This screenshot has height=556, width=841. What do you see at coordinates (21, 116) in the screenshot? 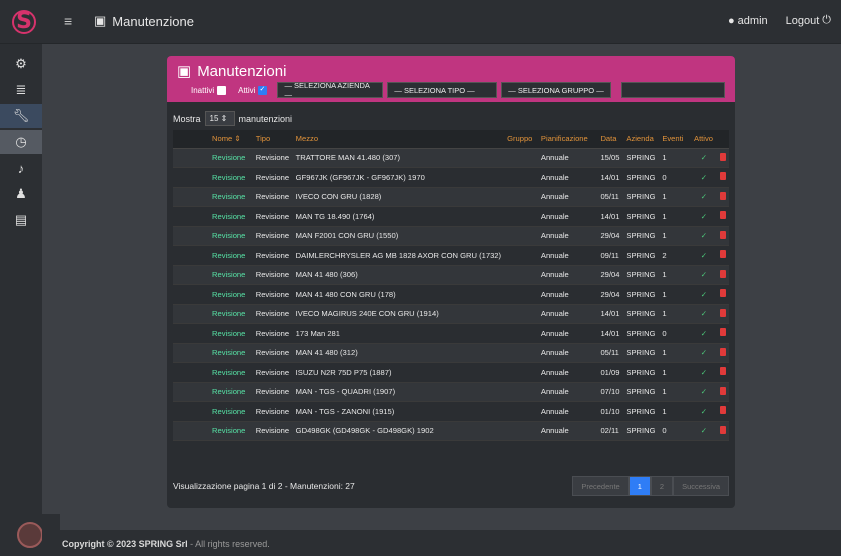
I see `sidebar-item-maintenance: 🔧︎` at bounding box center [21, 116].